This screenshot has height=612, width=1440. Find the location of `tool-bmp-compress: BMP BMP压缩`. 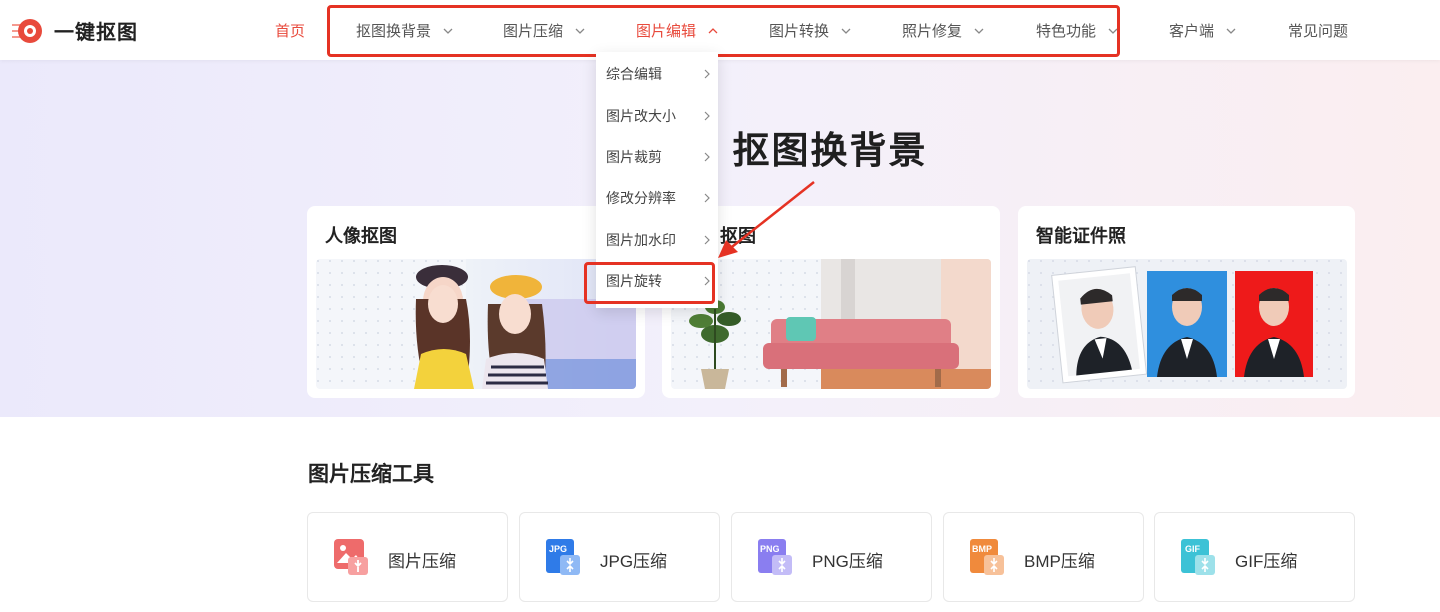

tool-bmp-compress: BMP BMP压缩 is located at coordinates (1043, 557).